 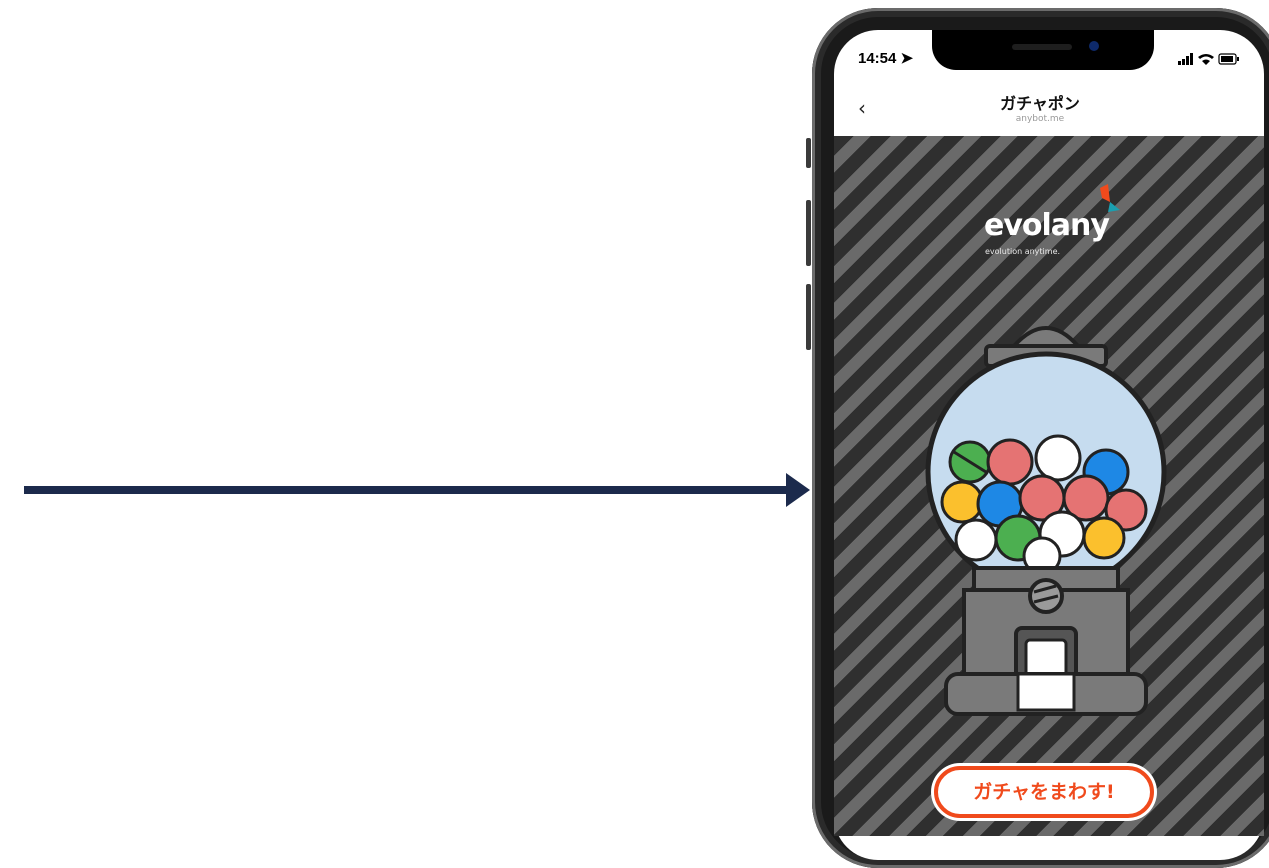 What do you see at coordinates (1228, 59) in the screenshot?
I see `battery-icon` at bounding box center [1228, 59].